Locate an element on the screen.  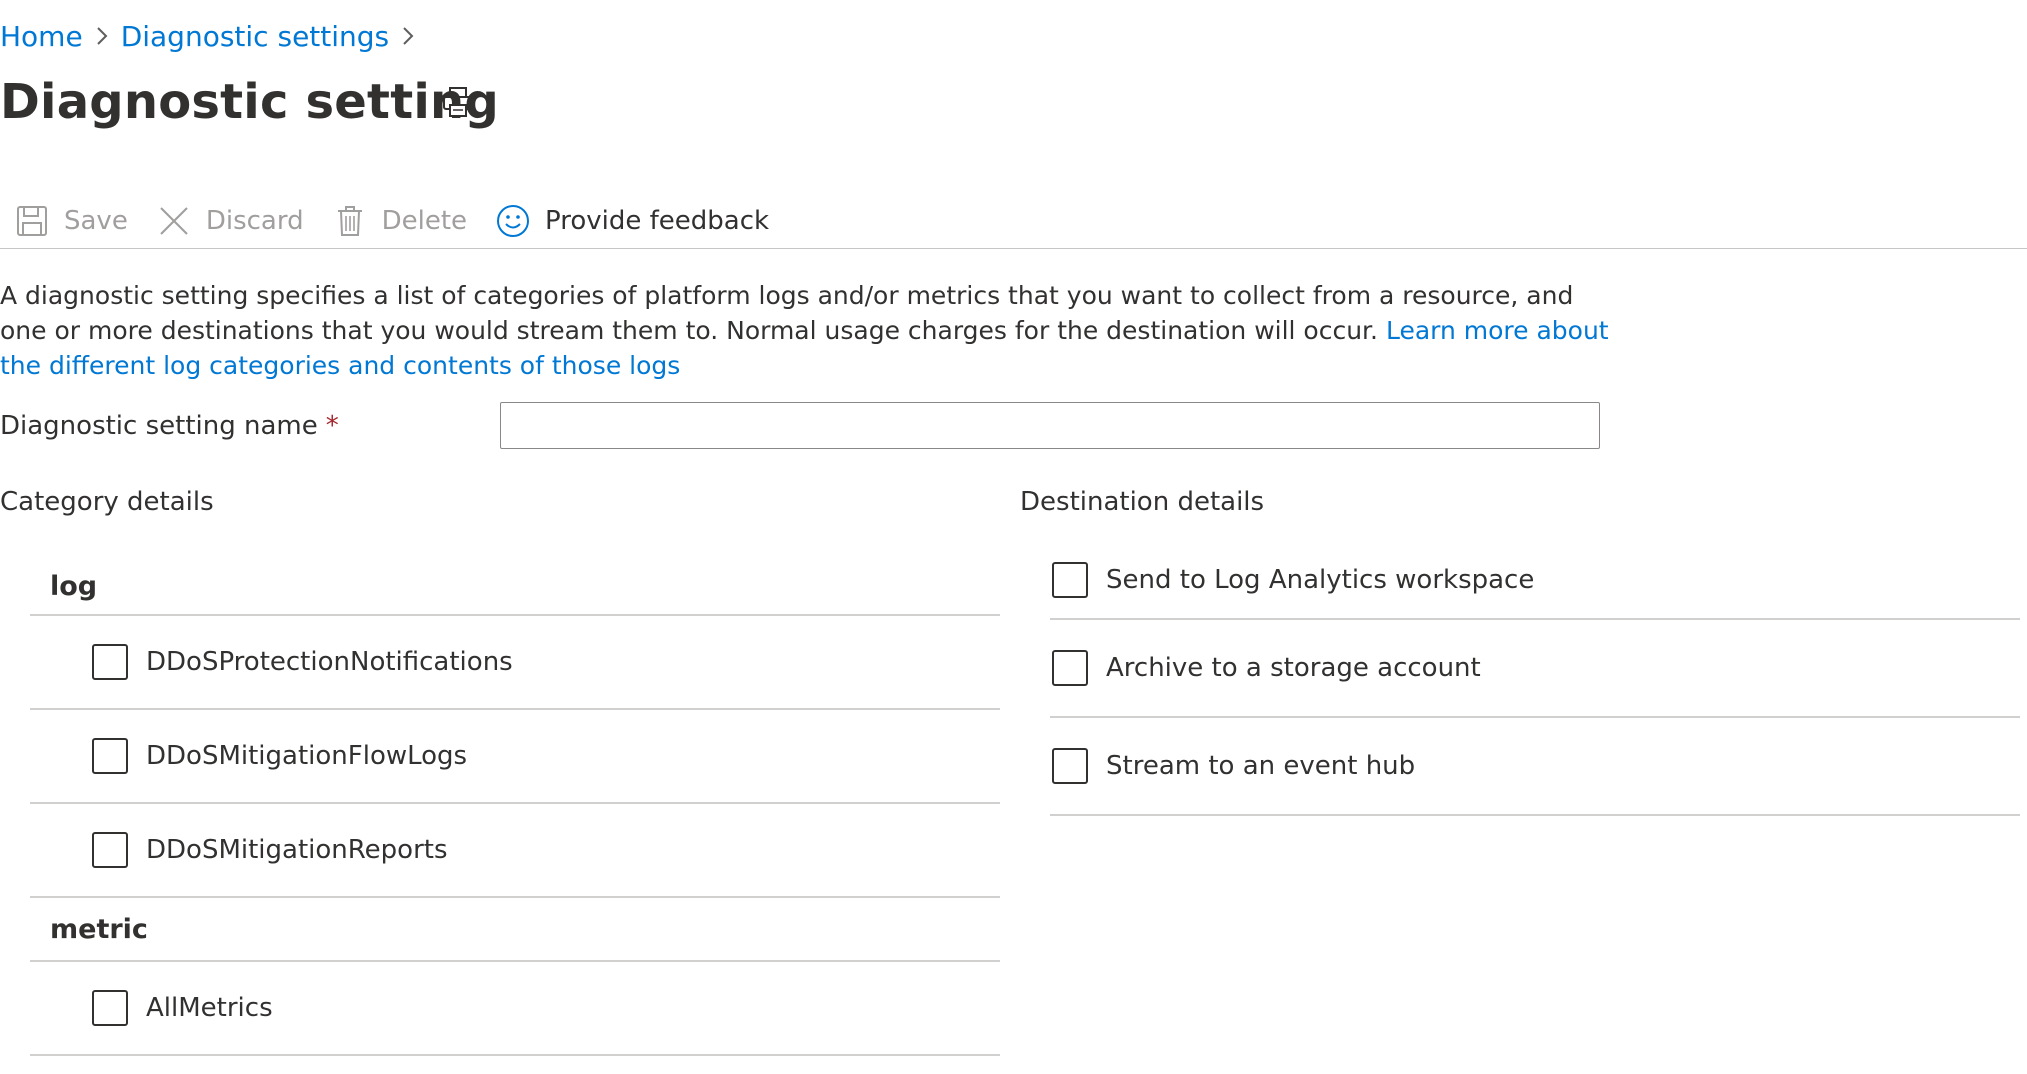
destination-row-log-analytics: Send to Log Analytics workspace is located at coordinates (1535, 581).